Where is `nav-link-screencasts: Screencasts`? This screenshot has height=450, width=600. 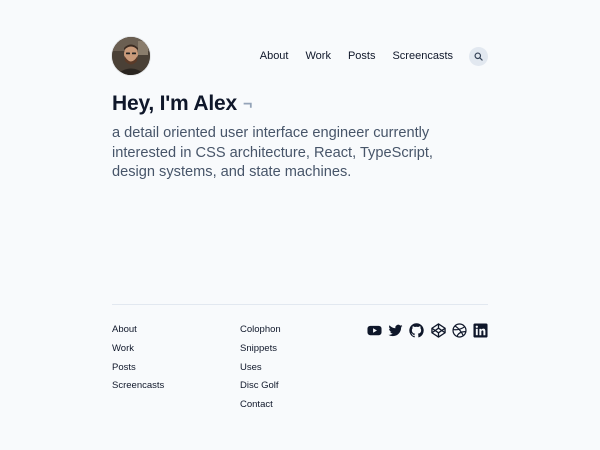
nav-link-screencasts: Screencasts is located at coordinates (422, 56).